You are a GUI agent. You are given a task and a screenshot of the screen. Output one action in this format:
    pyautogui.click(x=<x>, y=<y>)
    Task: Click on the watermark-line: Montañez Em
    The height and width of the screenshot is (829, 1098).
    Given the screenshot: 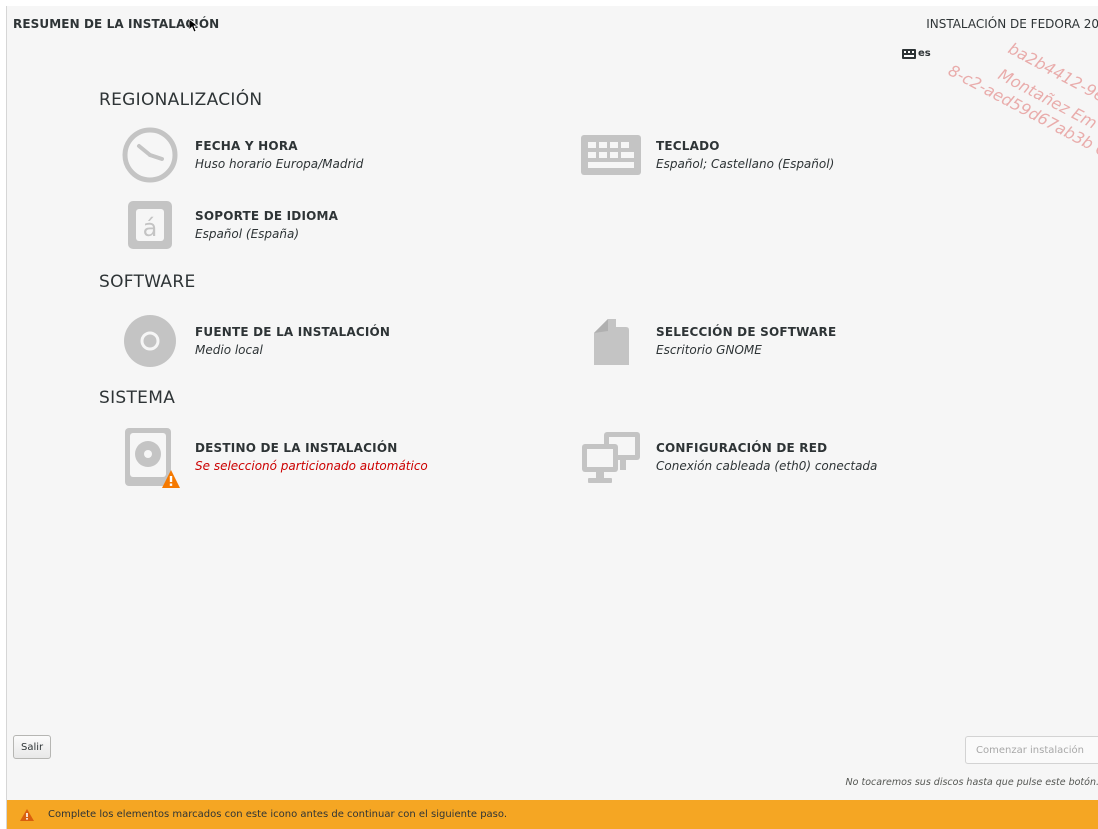 What is the action you would take?
    pyautogui.click(x=1046, y=99)
    